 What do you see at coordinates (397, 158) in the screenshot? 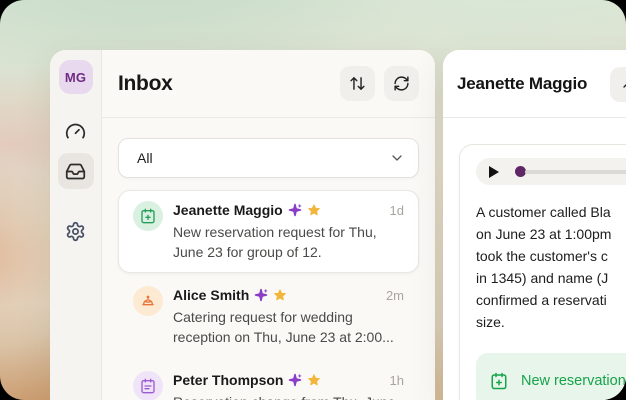
I see `chevron-down-icon` at bounding box center [397, 158].